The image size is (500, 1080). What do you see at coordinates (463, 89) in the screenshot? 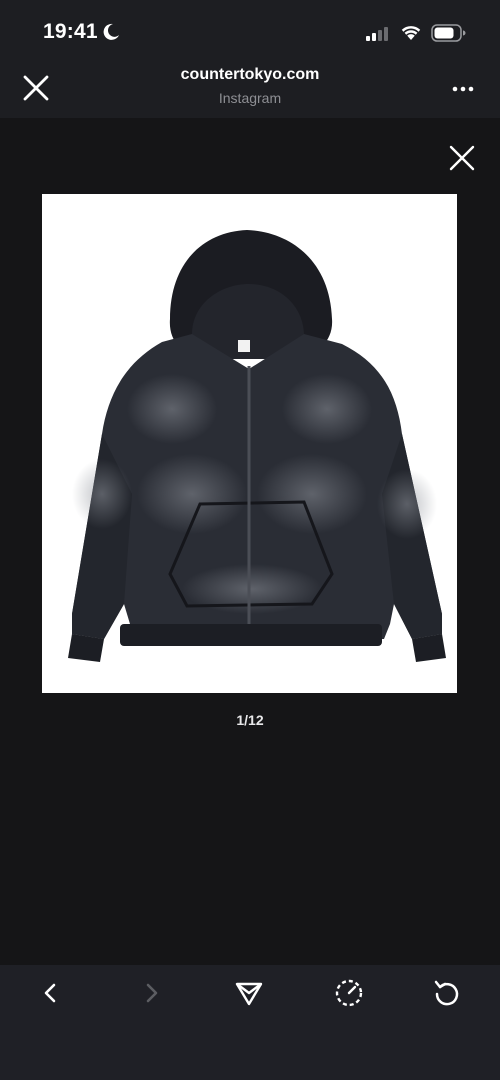
I see `more-options-icon` at bounding box center [463, 89].